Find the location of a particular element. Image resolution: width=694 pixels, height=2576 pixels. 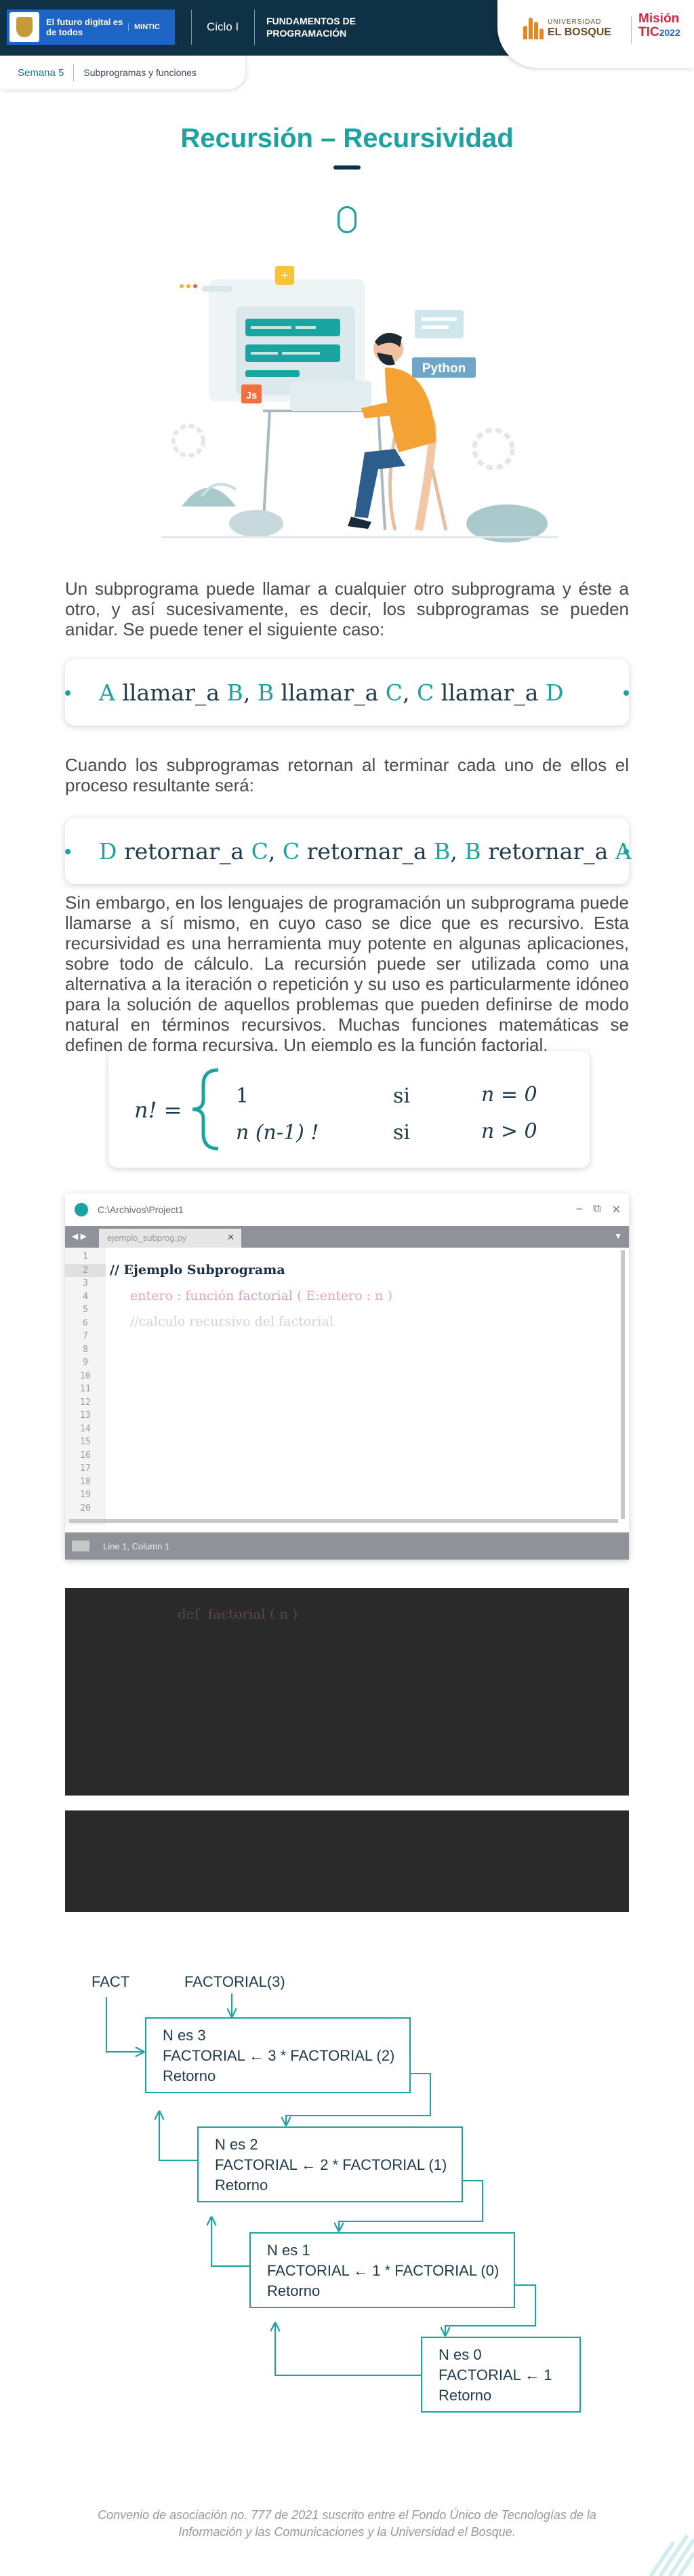

tab-label: ejemplo_subprog.py is located at coordinates (147, 1238).